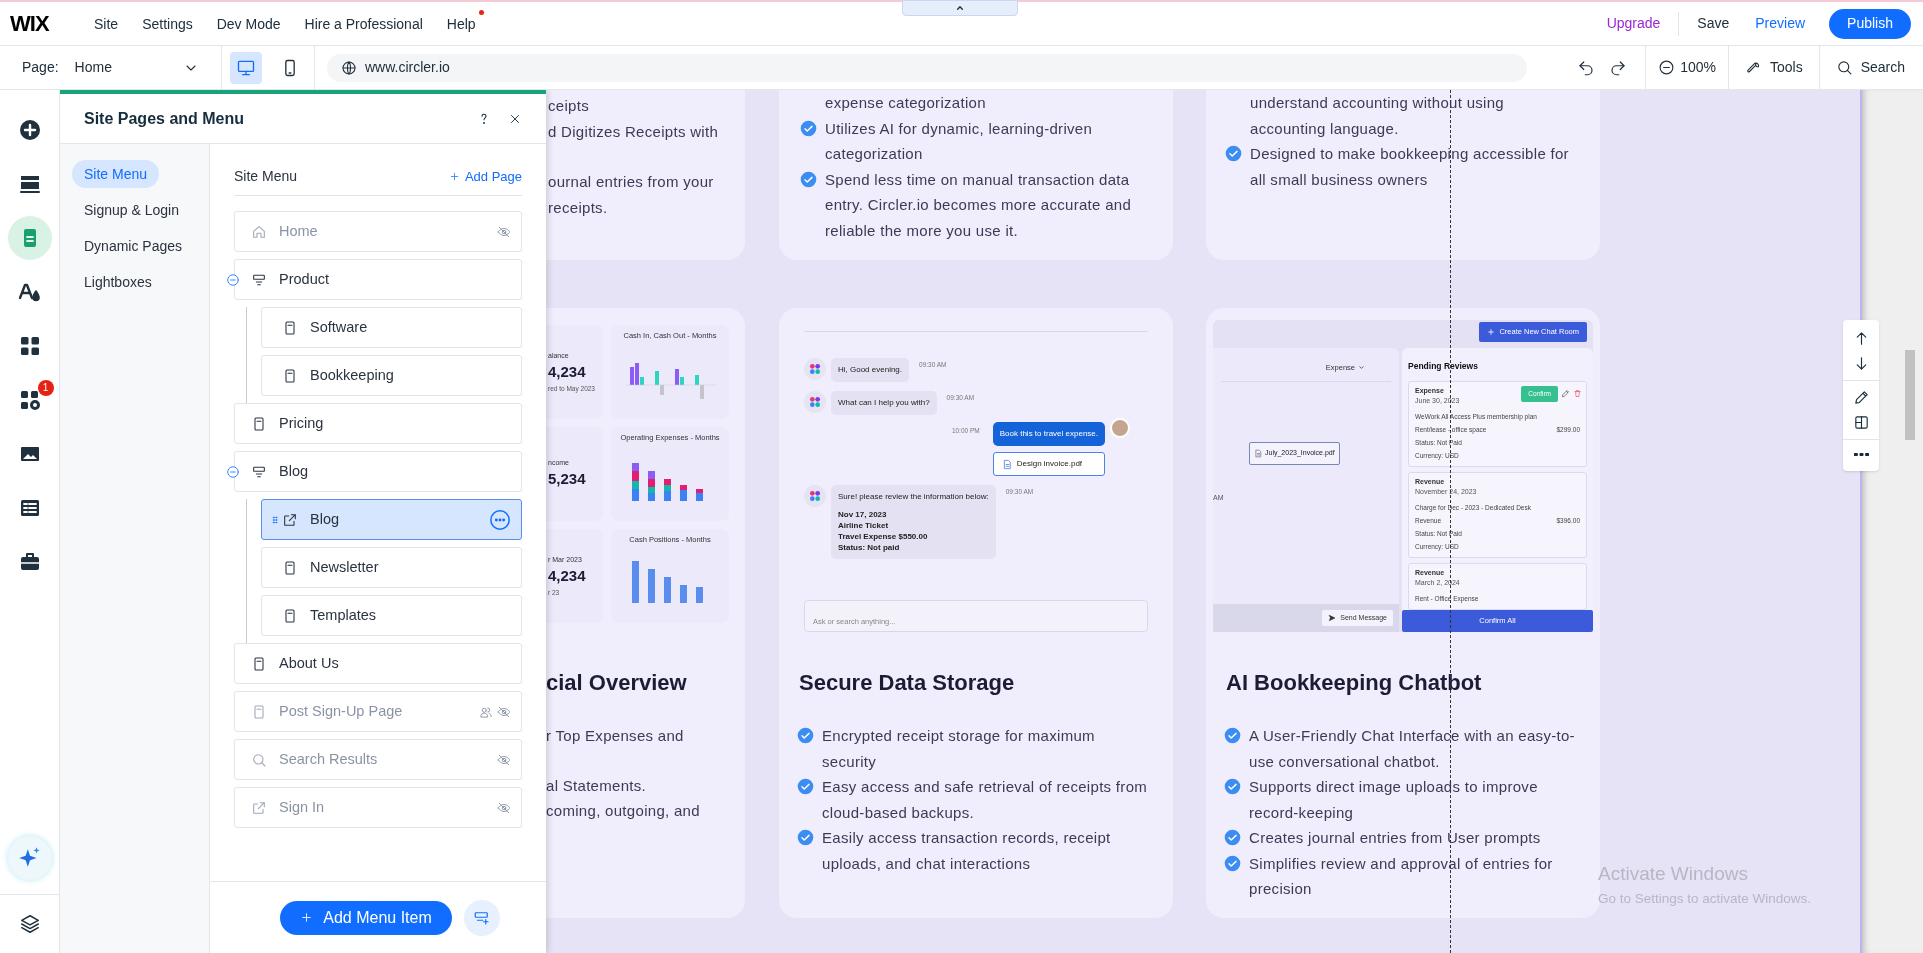  What do you see at coordinates (106, 23) in the screenshot?
I see `menu-item: Site` at bounding box center [106, 23].